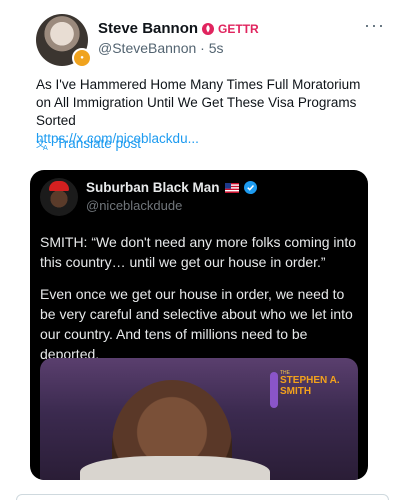 The width and height of the screenshot is (405, 500). I want to click on translate-post-button: 文 A Translate post, so click(88, 143).